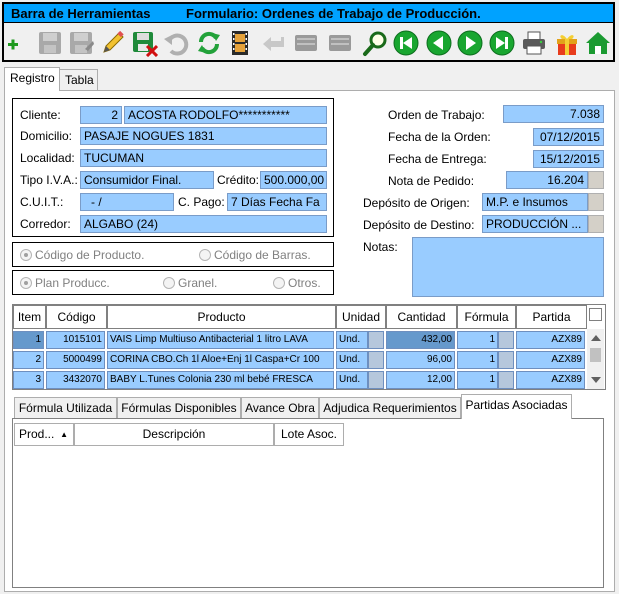 This screenshot has height=594, width=619. What do you see at coordinates (596, 380) in the screenshot?
I see `scroll-down-icon` at bounding box center [596, 380].